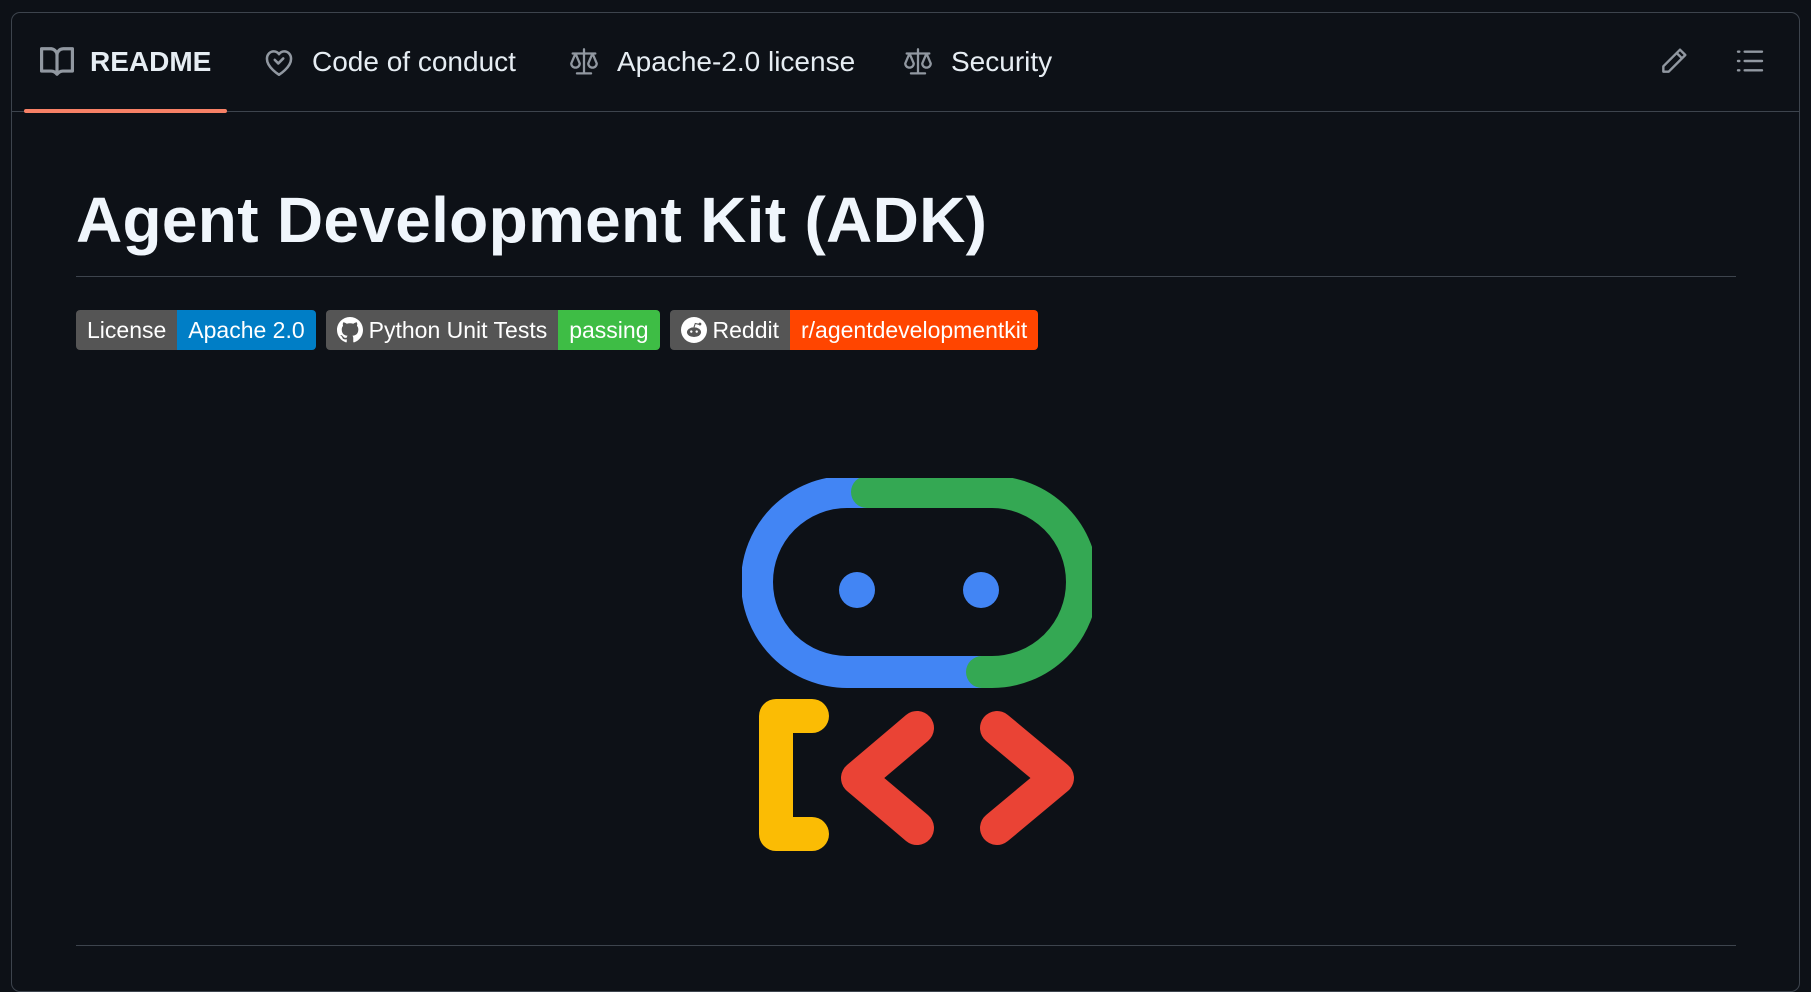  Describe the element at coordinates (736, 61) in the screenshot. I see `tab-label: Apache-2.0 license` at that location.